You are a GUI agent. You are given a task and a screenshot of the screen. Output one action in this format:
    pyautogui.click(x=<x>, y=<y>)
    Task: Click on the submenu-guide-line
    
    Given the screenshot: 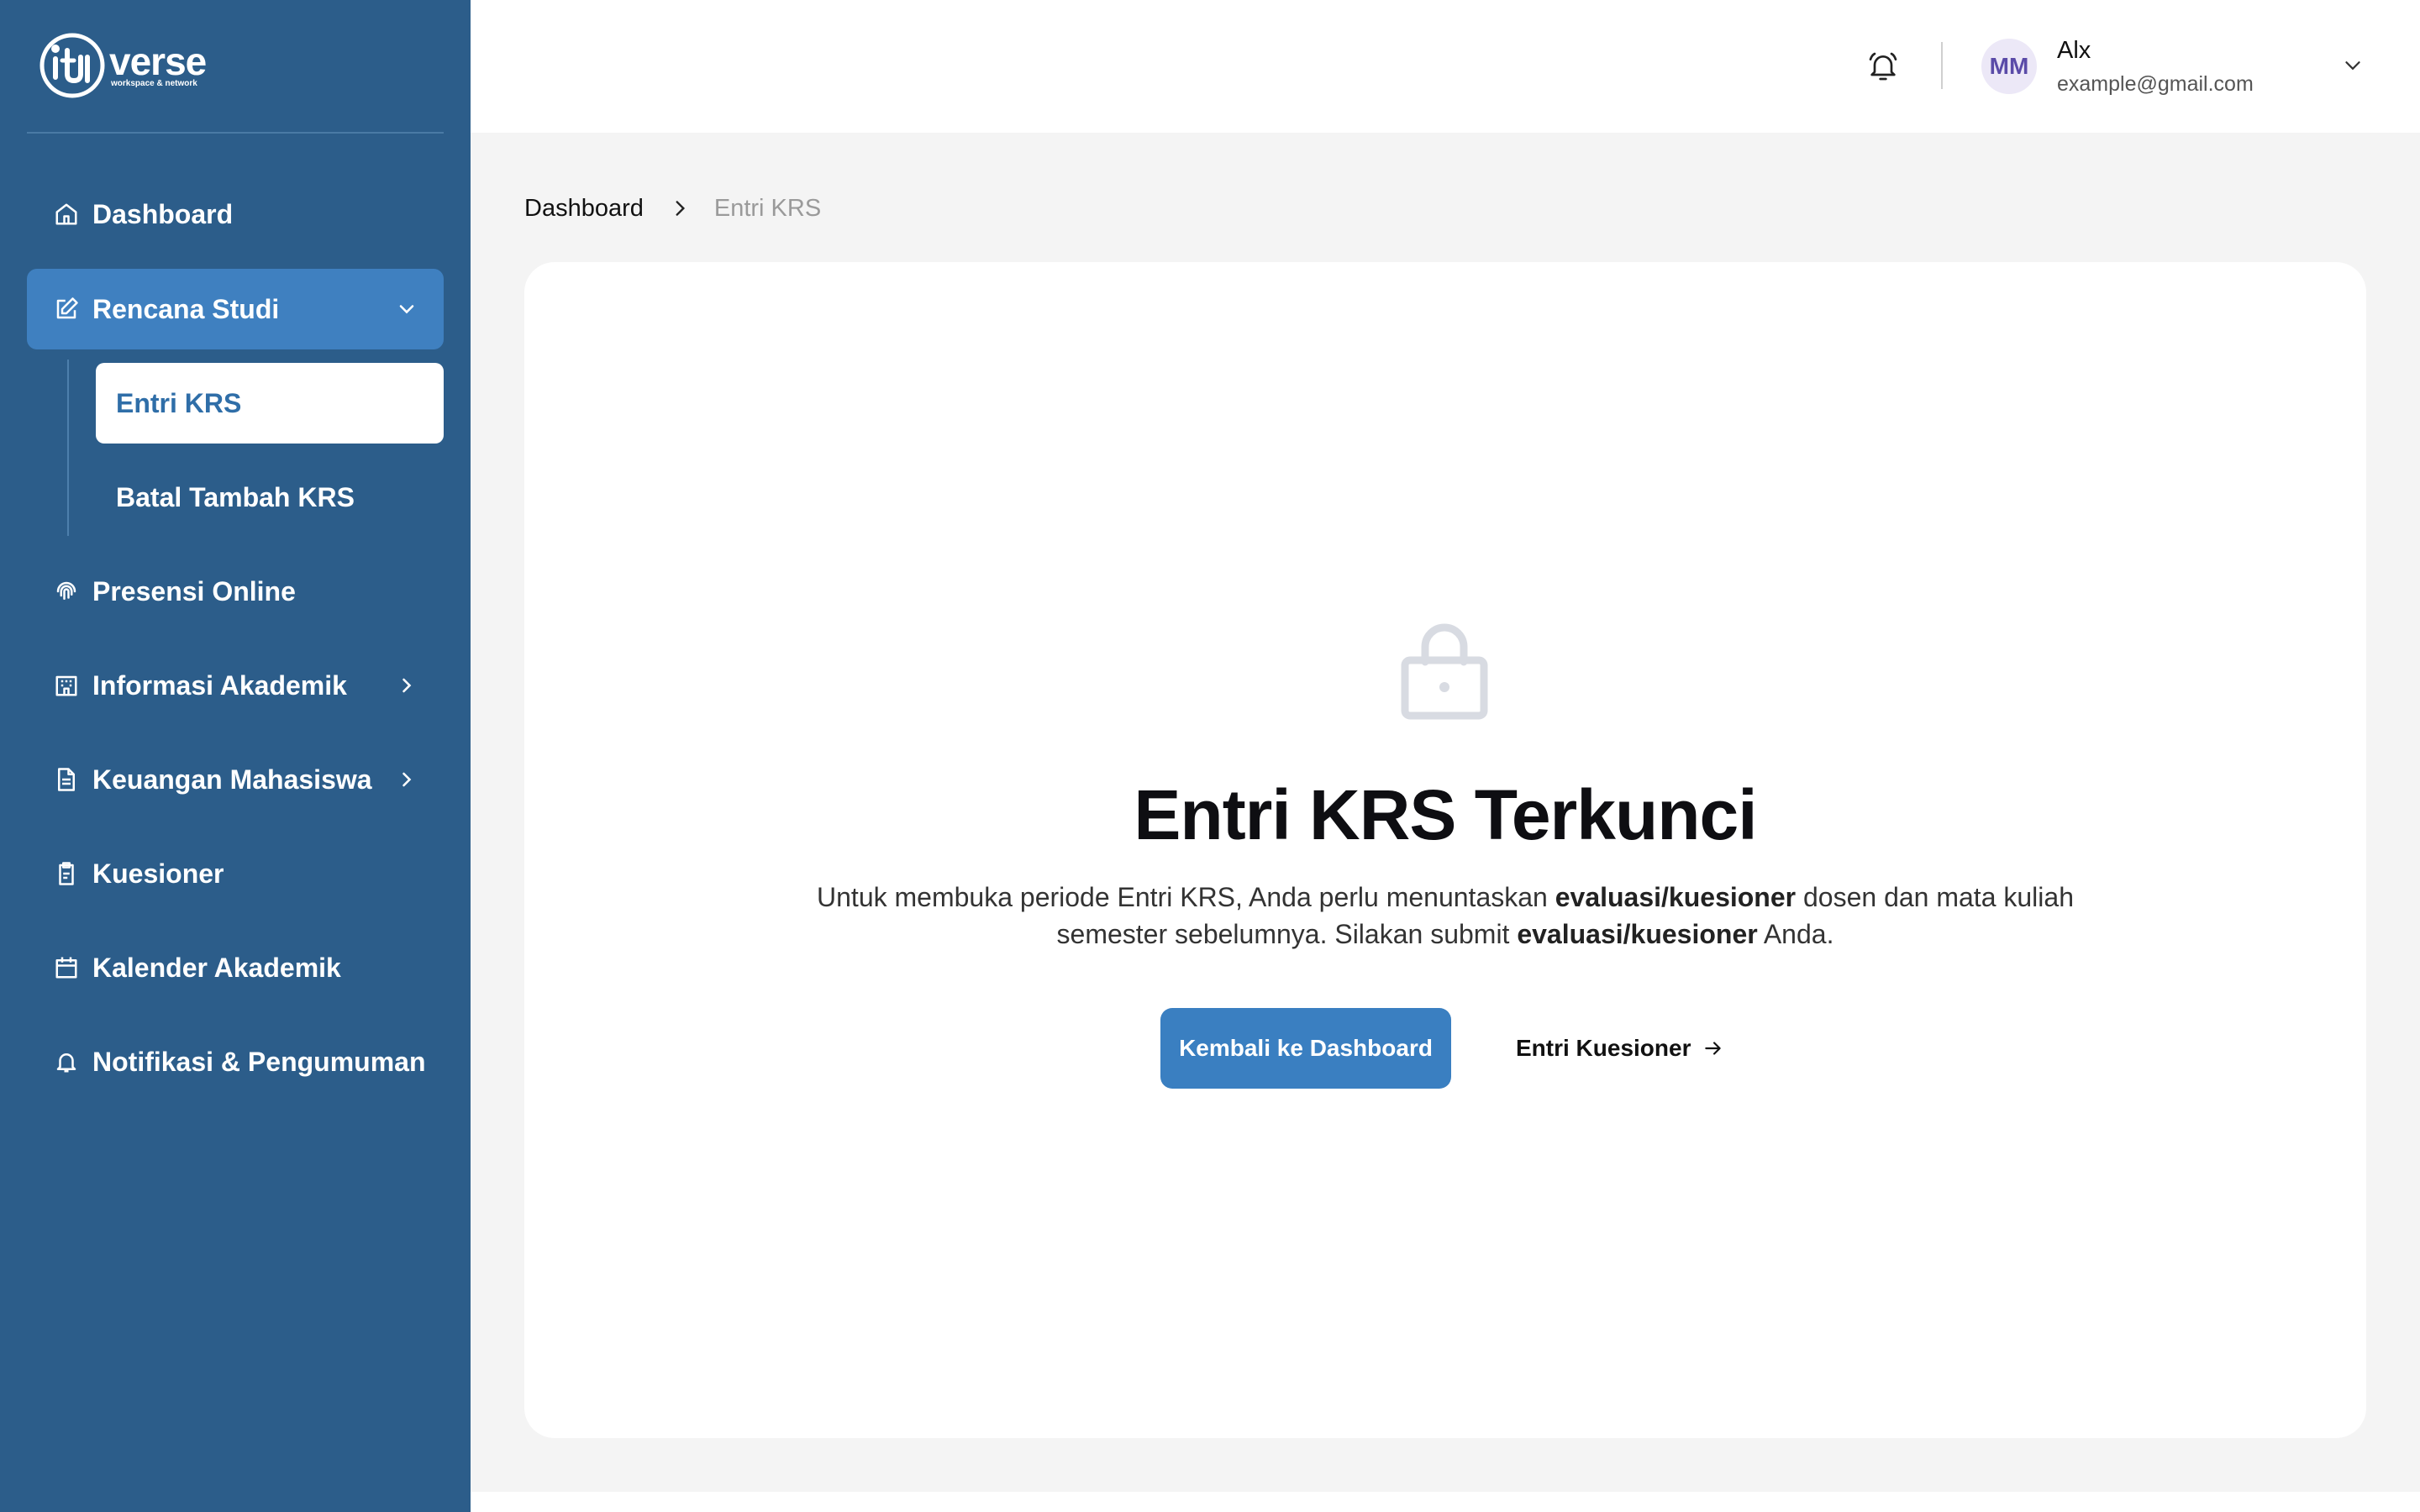 What is the action you would take?
    pyautogui.click(x=68, y=448)
    